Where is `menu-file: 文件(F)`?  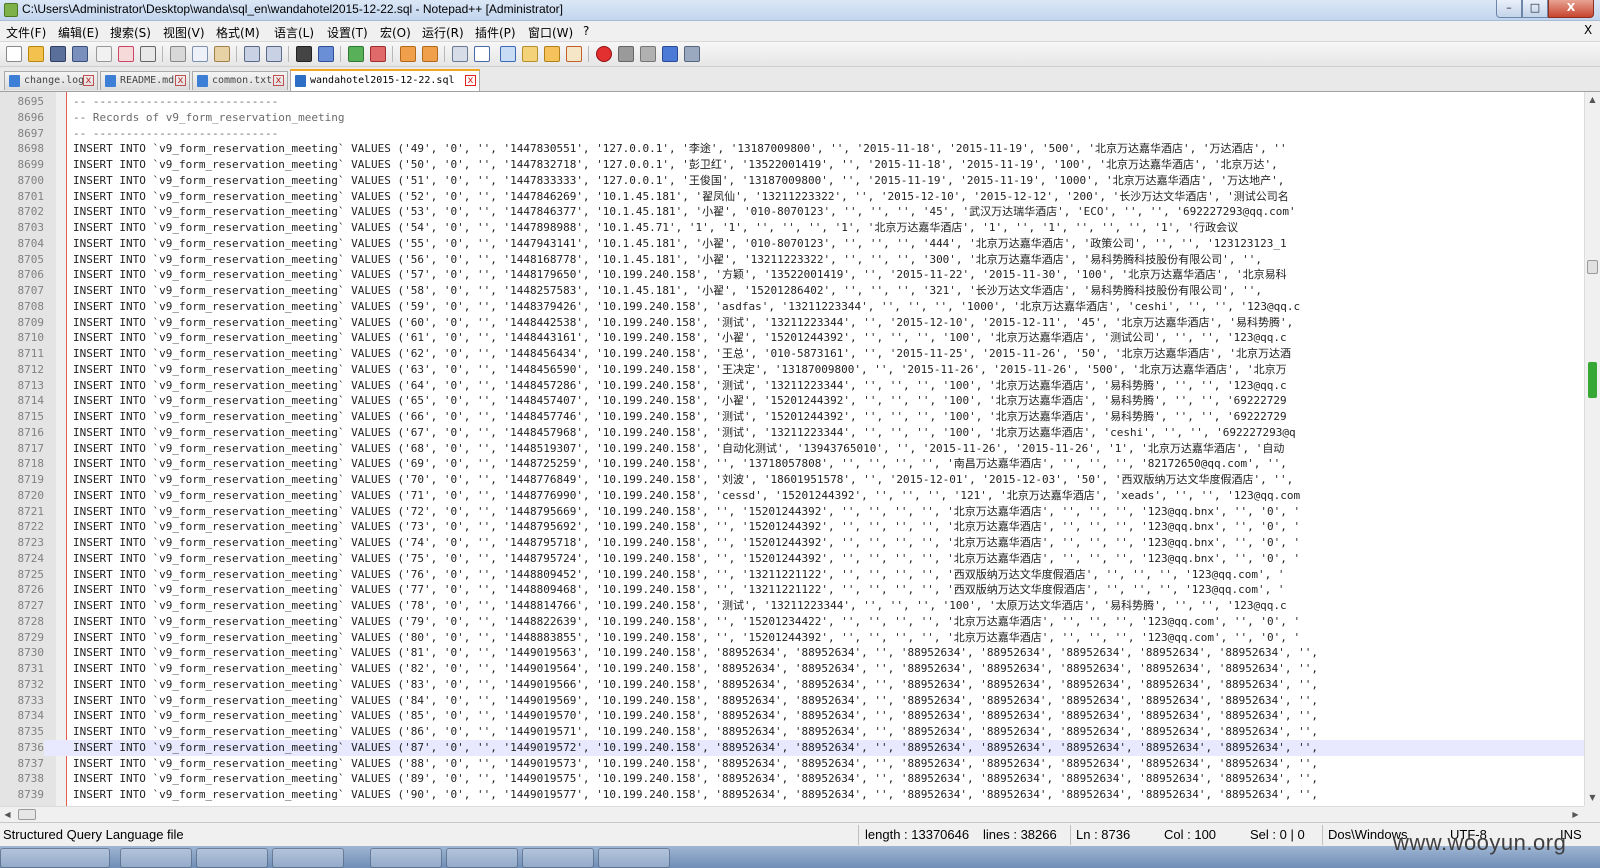
menu-file: 文件(F) is located at coordinates (26, 32).